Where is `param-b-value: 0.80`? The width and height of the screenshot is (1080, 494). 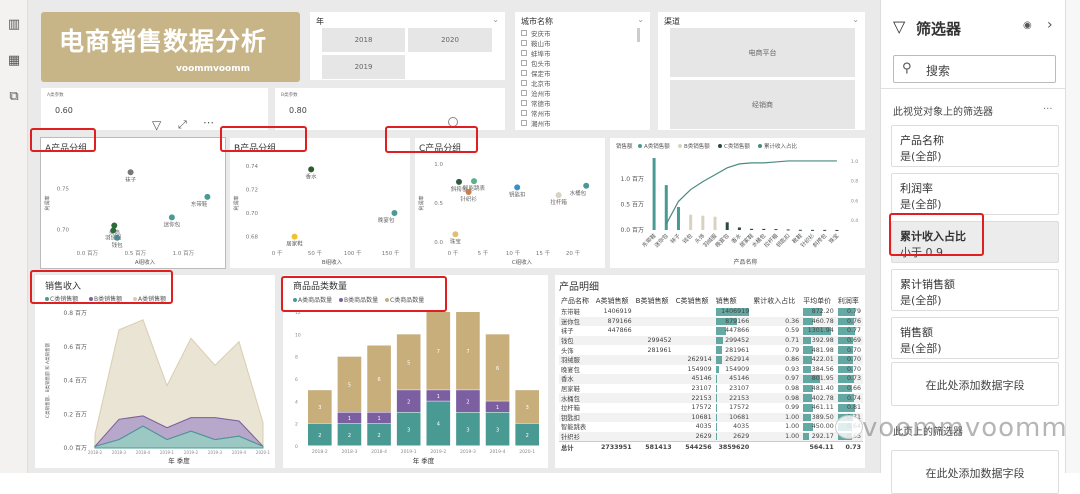 param-b-value: 0.80 is located at coordinates (298, 110).